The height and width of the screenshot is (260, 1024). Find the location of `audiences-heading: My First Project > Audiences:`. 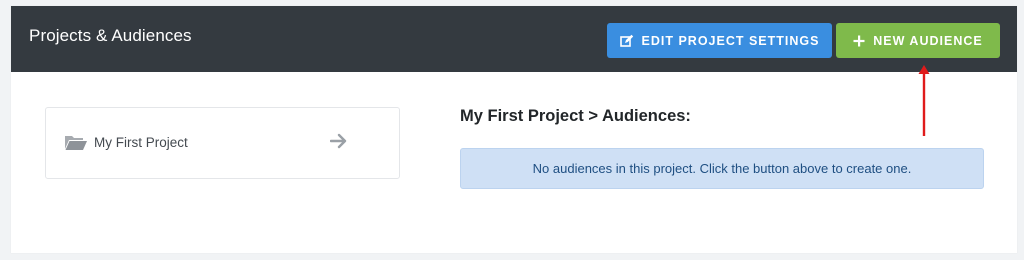

audiences-heading: My First Project > Audiences: is located at coordinates (575, 116).